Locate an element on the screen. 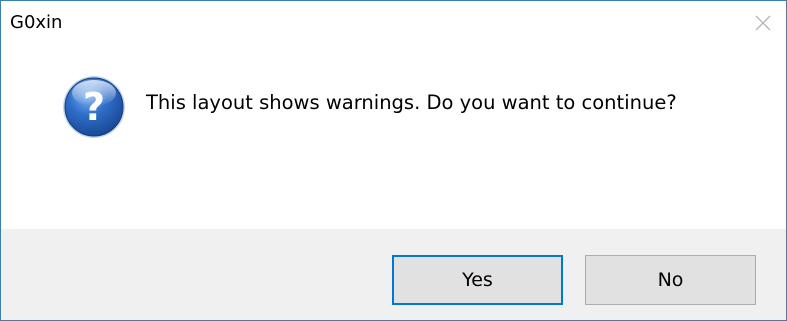 The width and height of the screenshot is (787, 321). title-bar: G0xin is located at coordinates (393, 23).